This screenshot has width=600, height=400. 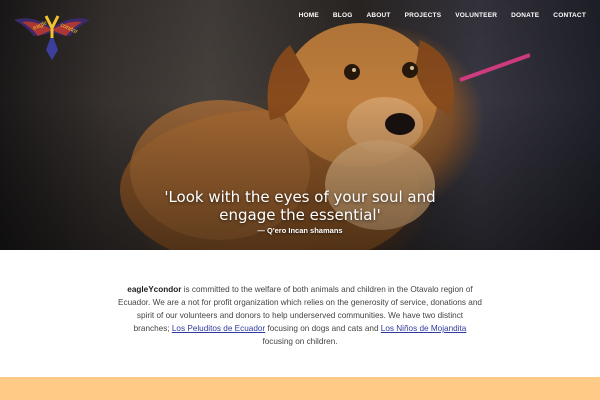 What do you see at coordinates (424, 328) in the screenshot?
I see `link-los-ninos: Los Niños de Mojandita` at bounding box center [424, 328].